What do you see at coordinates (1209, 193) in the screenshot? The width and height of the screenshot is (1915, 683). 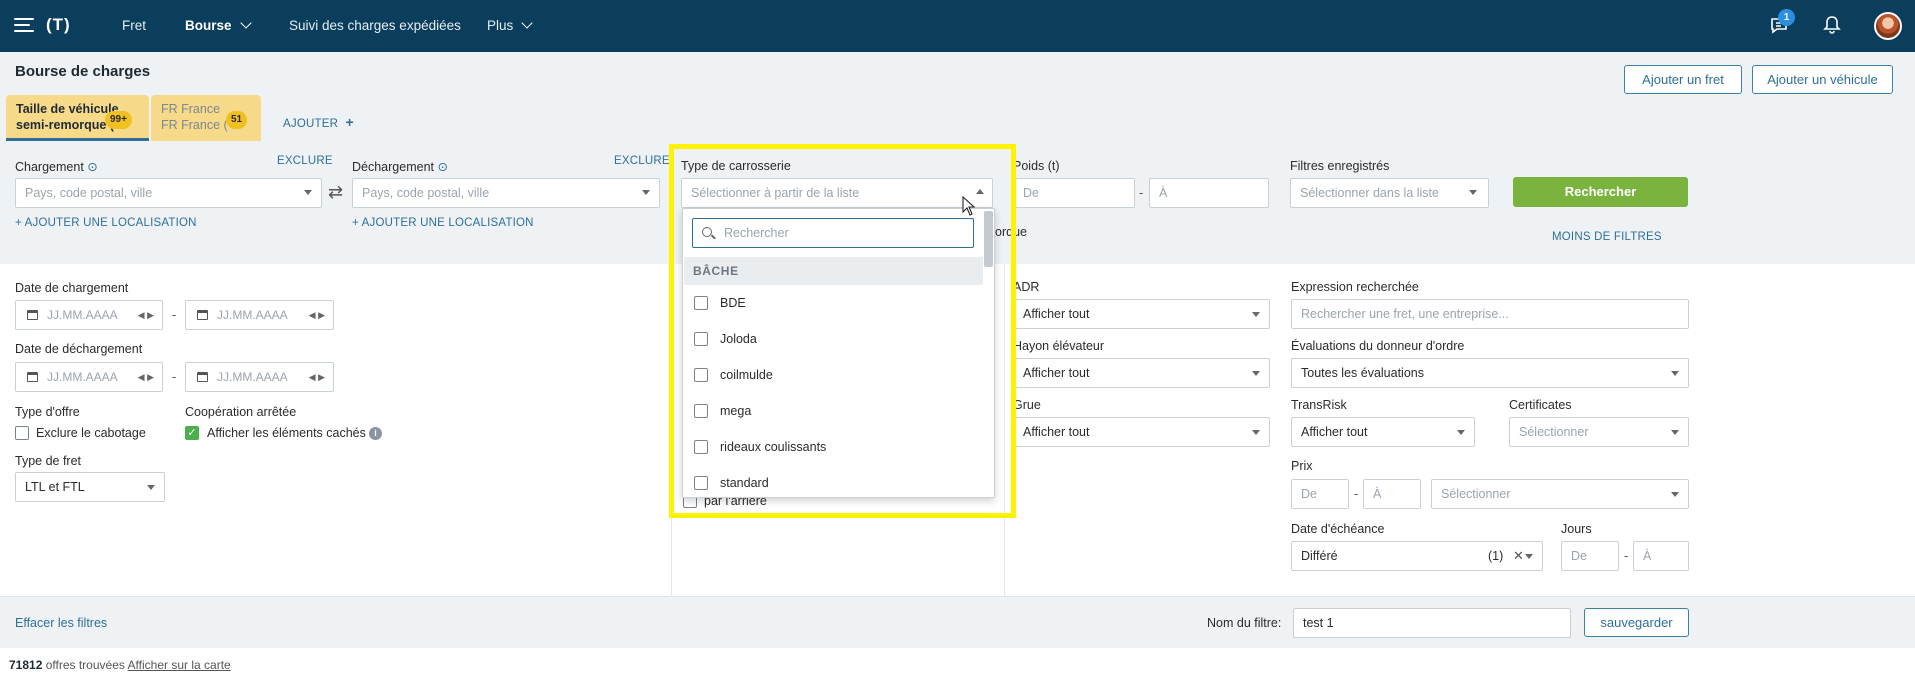 I see `weight-to-input: À` at bounding box center [1209, 193].